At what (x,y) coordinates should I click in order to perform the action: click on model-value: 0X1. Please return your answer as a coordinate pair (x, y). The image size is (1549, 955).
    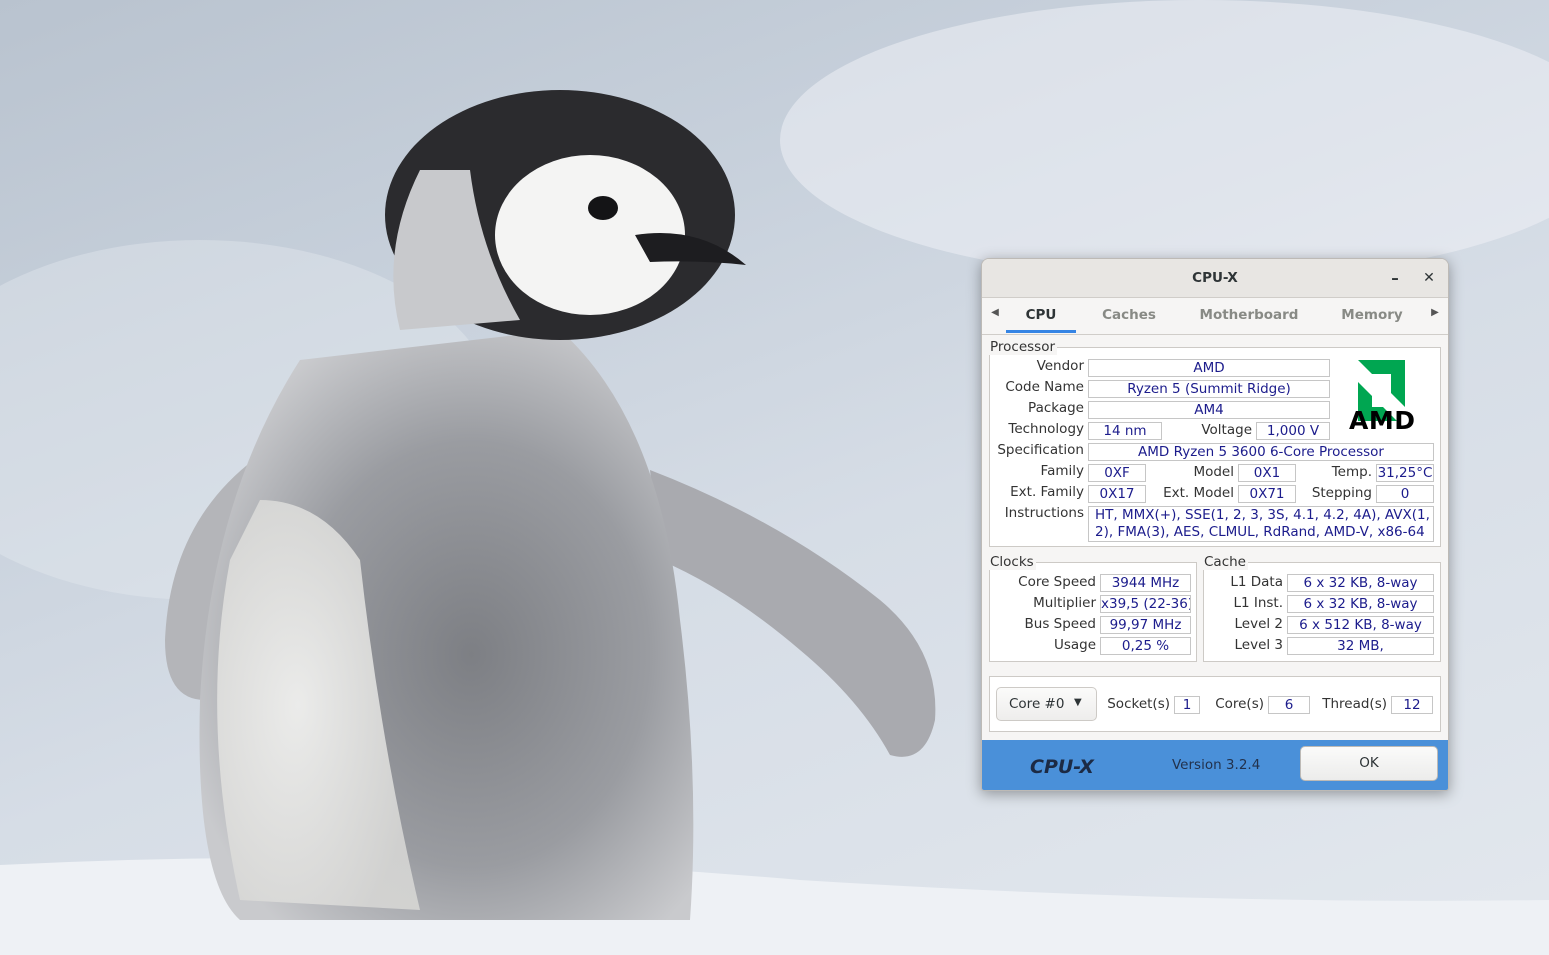
    Looking at the image, I should click on (1267, 473).